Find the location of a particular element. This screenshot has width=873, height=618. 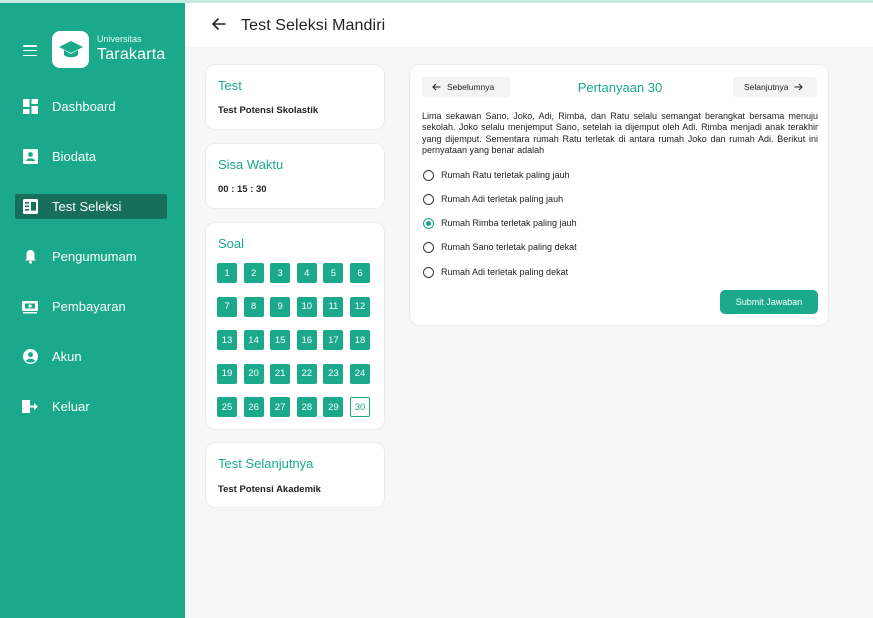

logo-subtitle: Universitas is located at coordinates (119, 39).